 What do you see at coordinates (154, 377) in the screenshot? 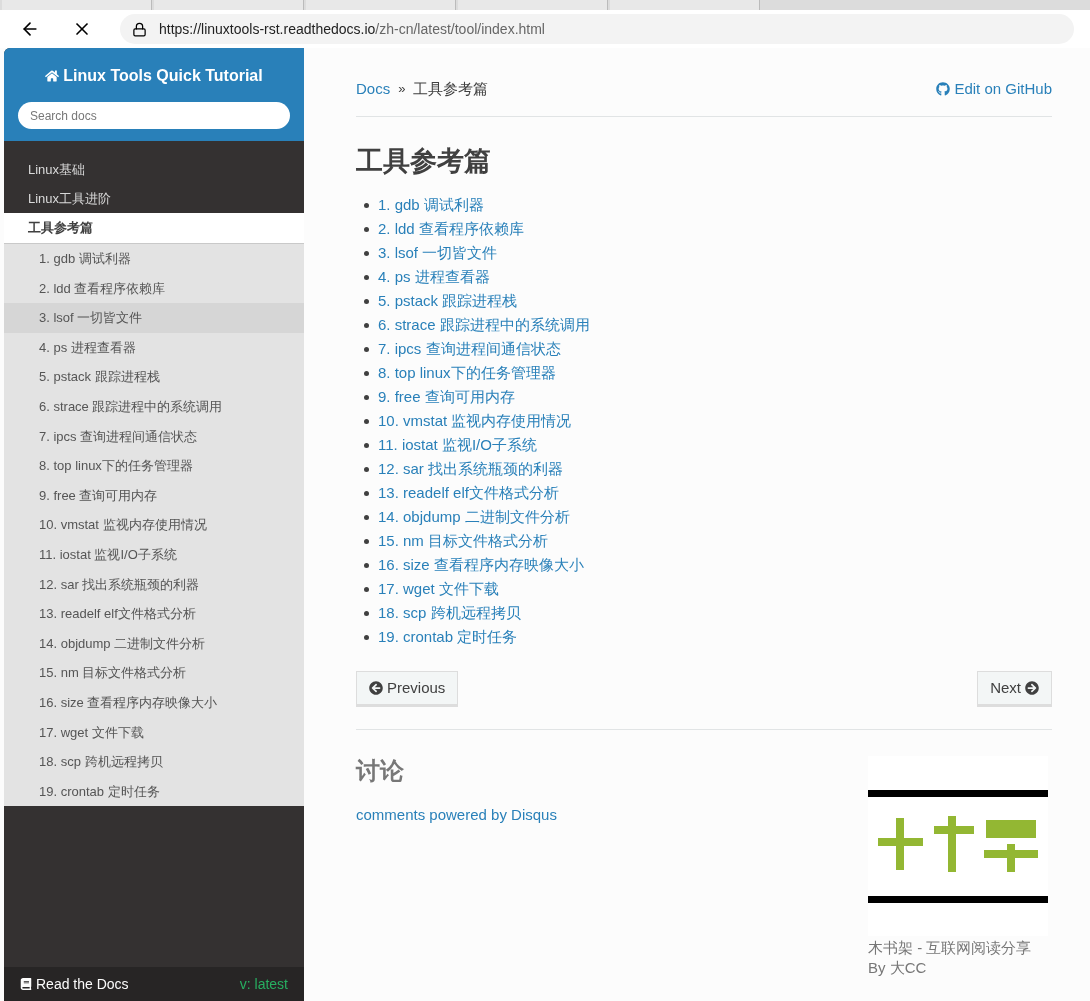
I see `nav-subitem: 5. pstack 跟踪进程栈` at bounding box center [154, 377].